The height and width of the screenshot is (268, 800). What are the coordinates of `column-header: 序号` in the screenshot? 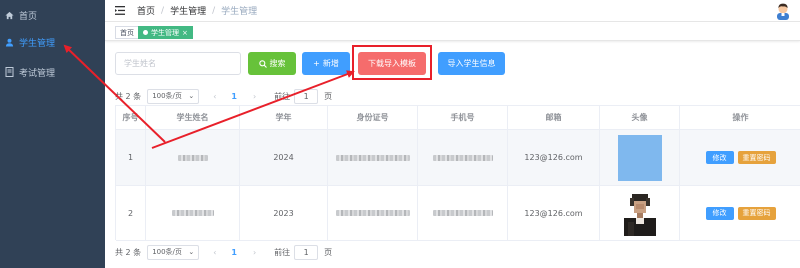 It's located at (131, 117).